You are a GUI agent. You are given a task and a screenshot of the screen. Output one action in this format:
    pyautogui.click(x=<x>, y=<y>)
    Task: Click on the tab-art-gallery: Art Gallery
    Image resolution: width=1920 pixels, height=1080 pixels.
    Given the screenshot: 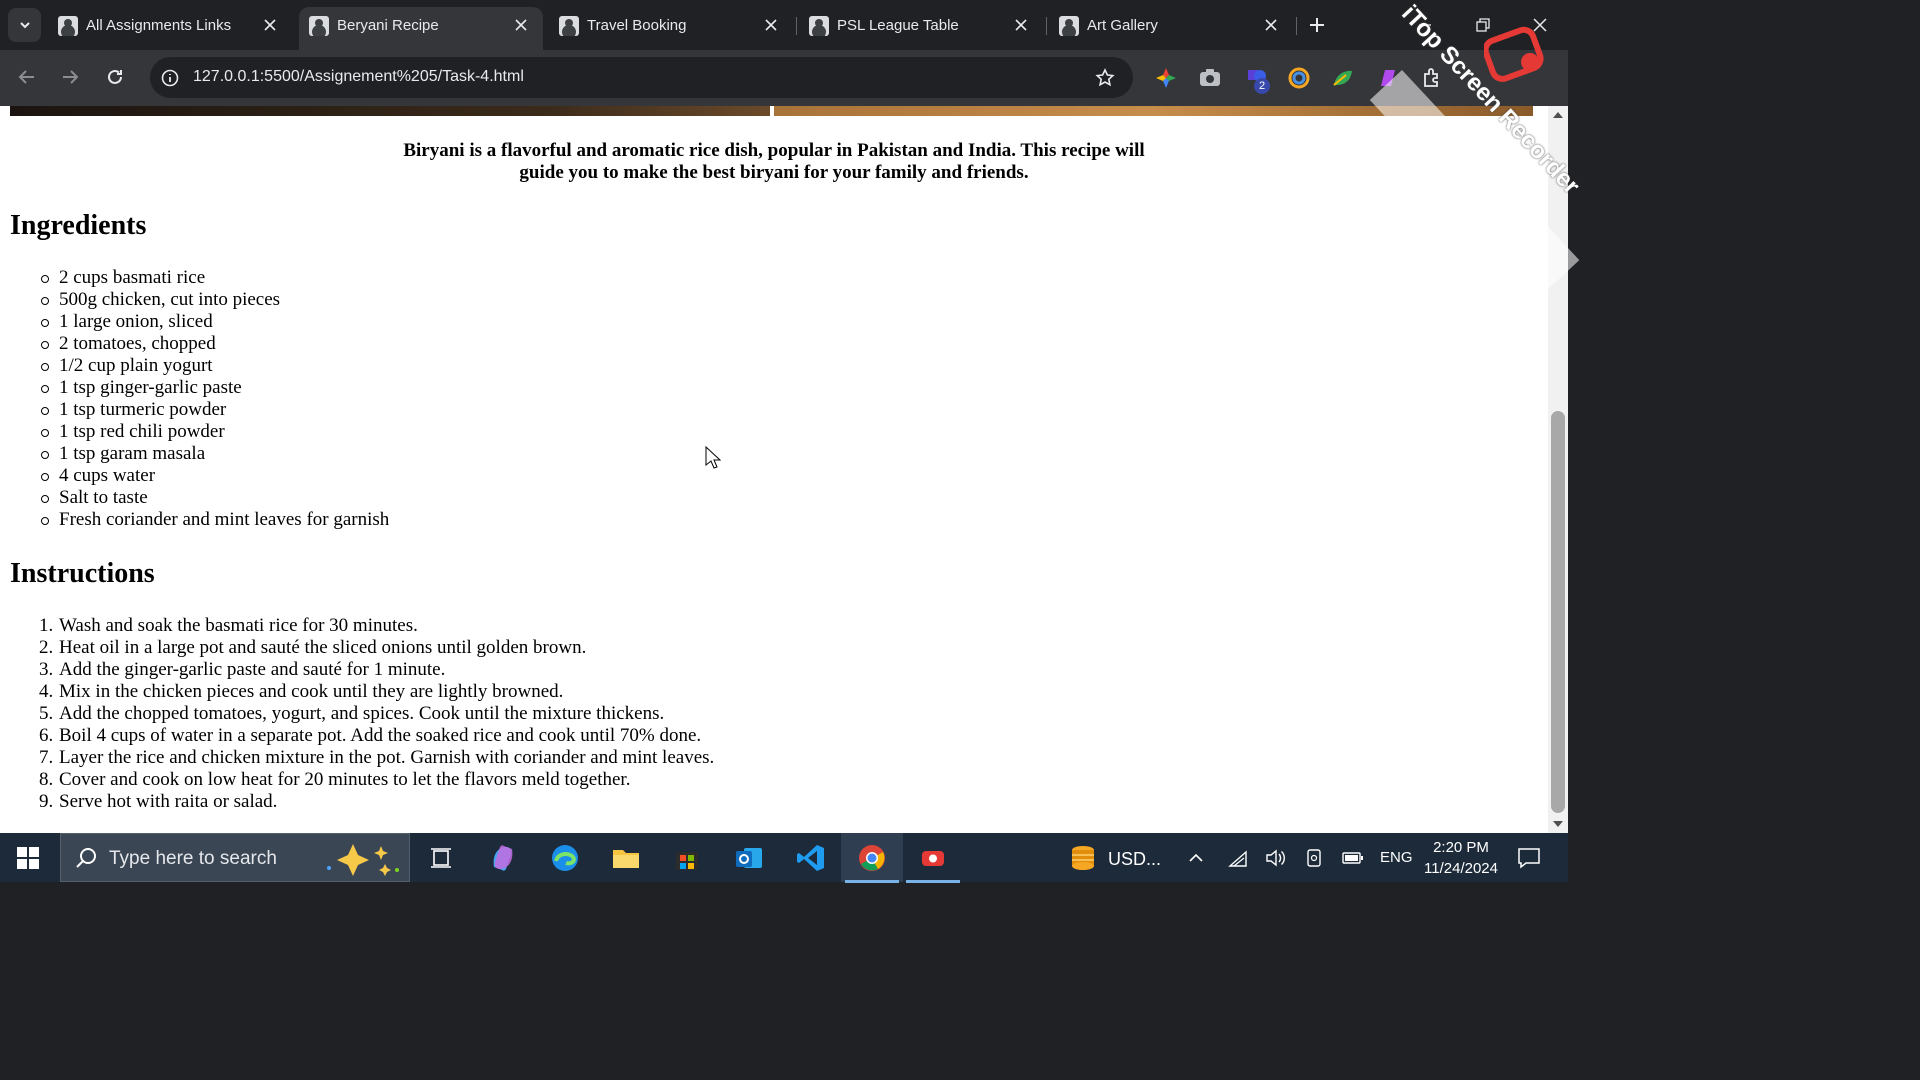 What is the action you would take?
    pyautogui.click(x=1171, y=28)
    